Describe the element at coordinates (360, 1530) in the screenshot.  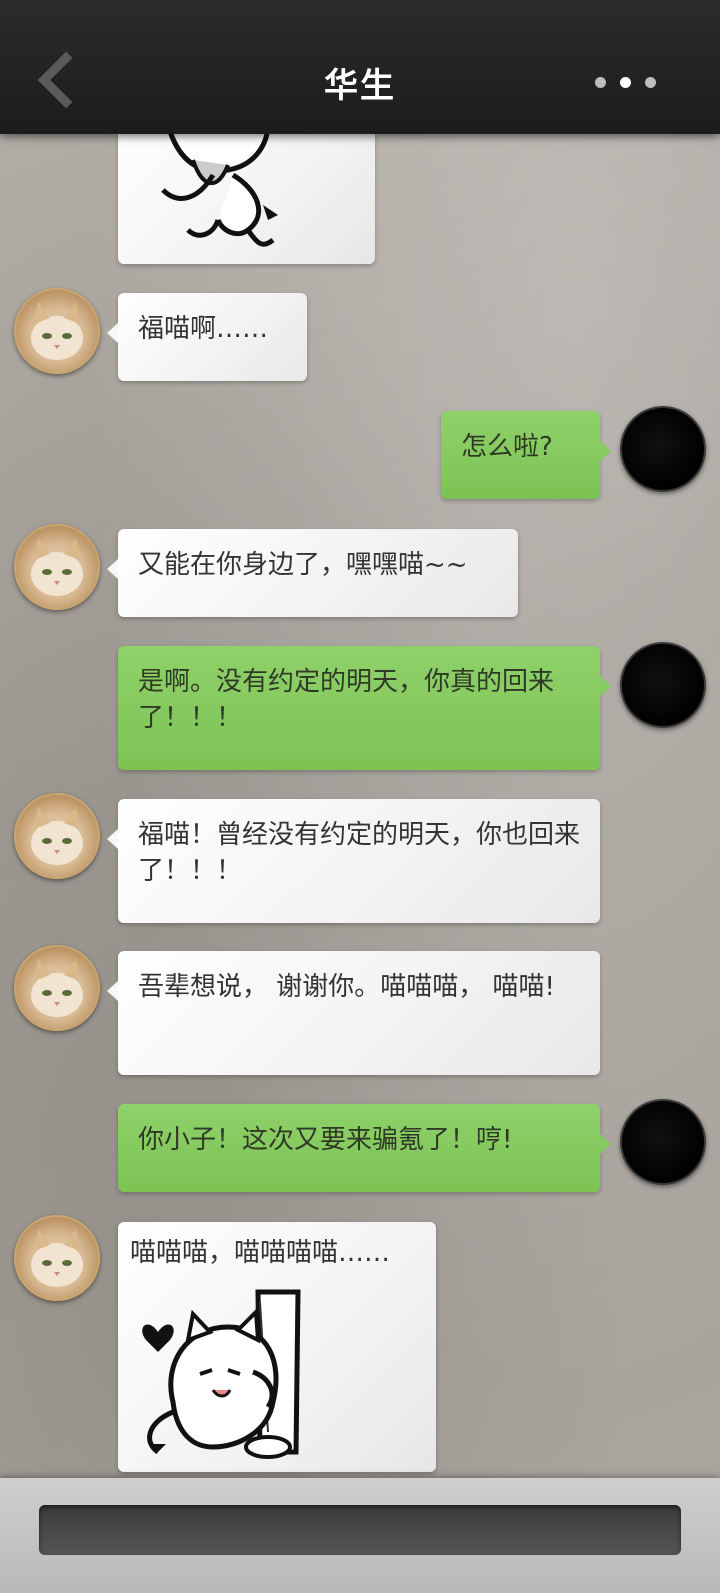
I see `message-input` at that location.